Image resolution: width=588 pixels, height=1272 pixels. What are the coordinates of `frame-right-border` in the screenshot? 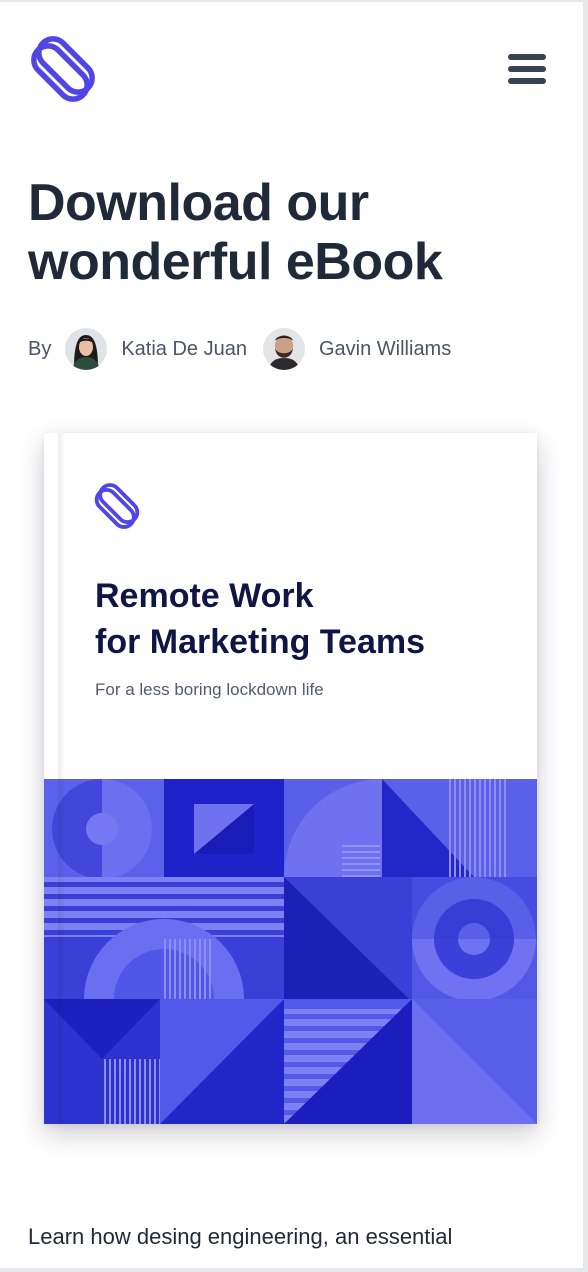 It's located at (585, 636).